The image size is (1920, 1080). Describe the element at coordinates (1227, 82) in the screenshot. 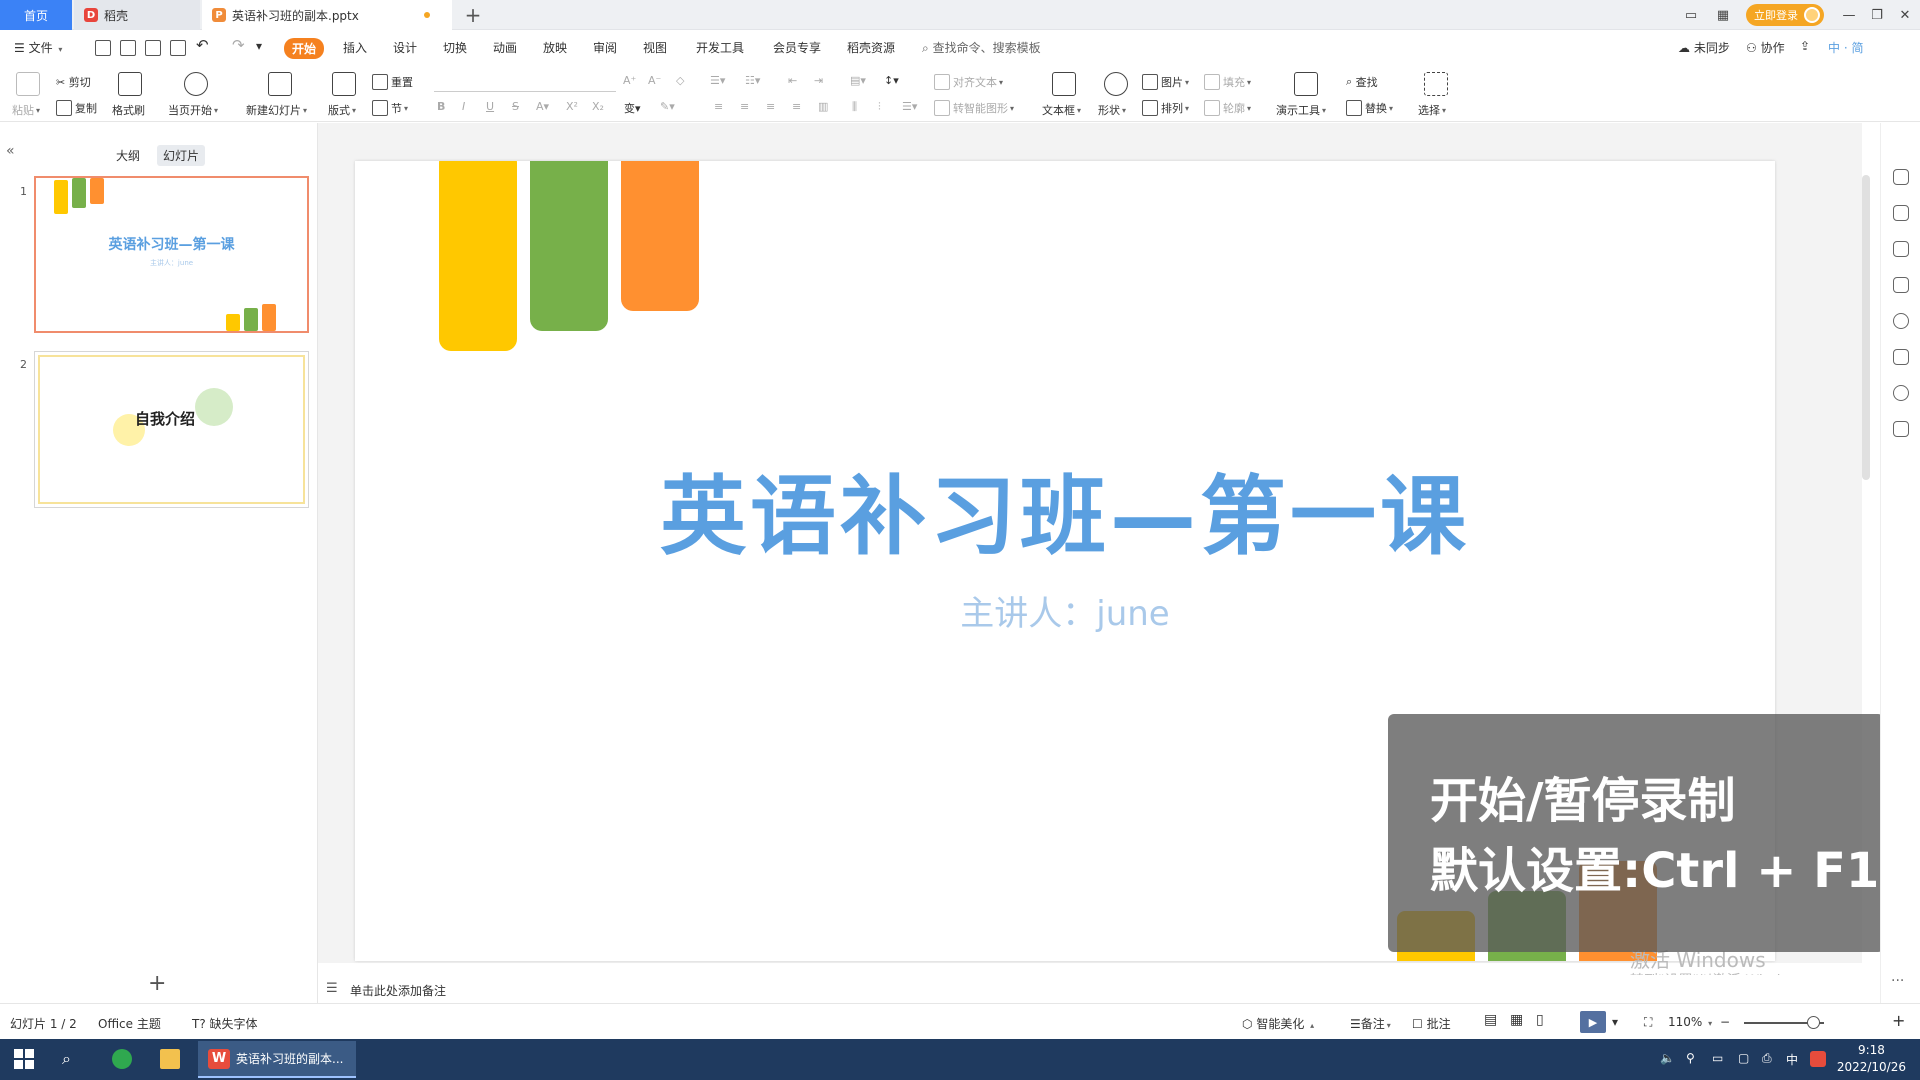

I see `fill-button: 填充 ▾` at that location.